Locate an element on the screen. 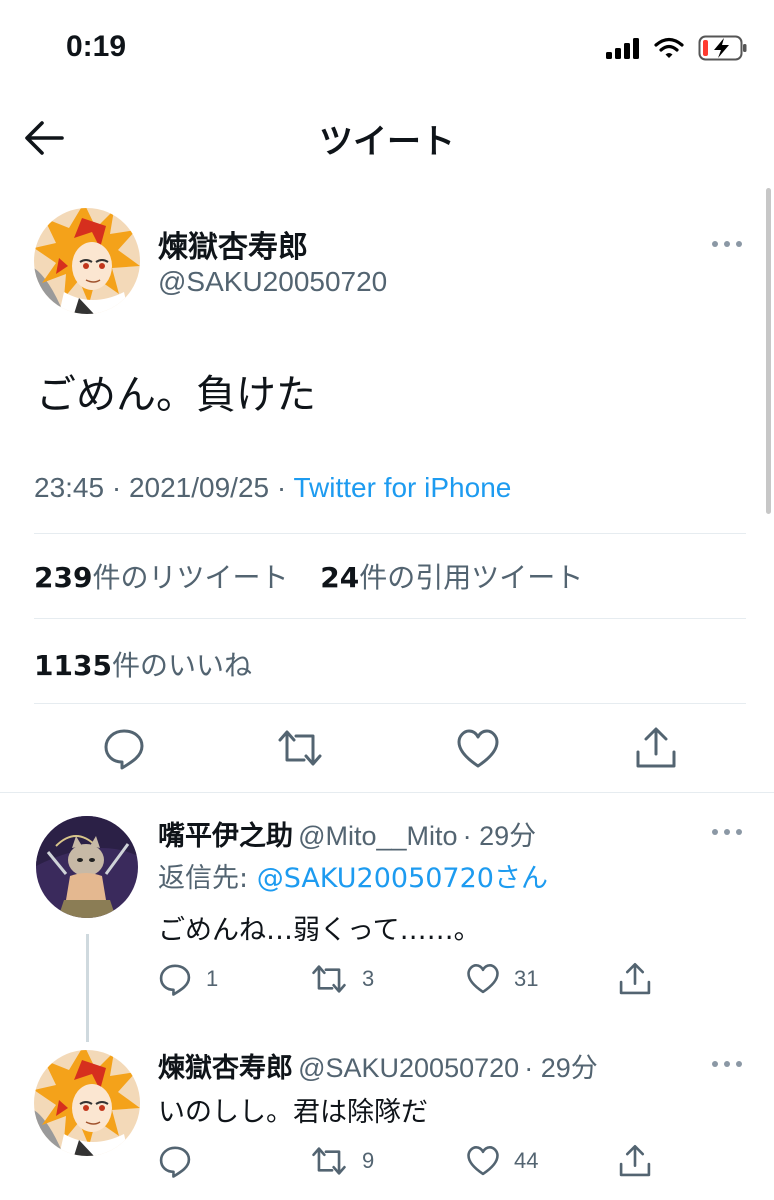 The width and height of the screenshot is (774, 1200). reply-author-name: 嘴平伊之助 is located at coordinates (225, 836).